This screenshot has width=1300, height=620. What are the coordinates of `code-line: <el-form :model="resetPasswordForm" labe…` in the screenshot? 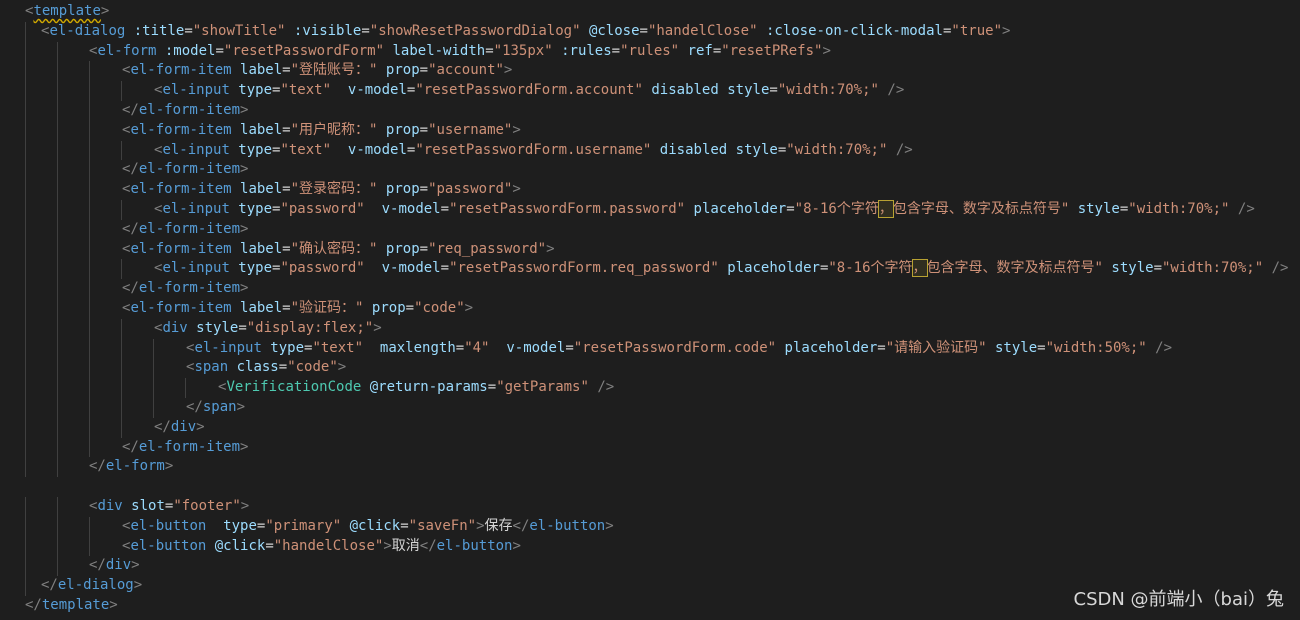 It's located at (650, 51).